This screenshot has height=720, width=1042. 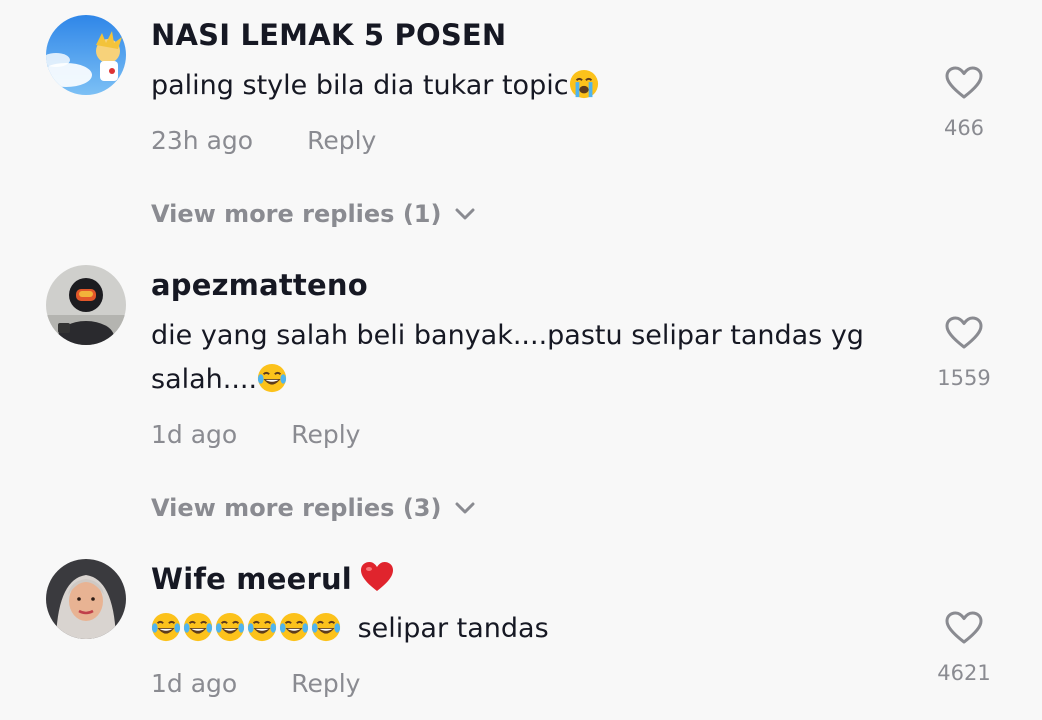 What do you see at coordinates (259, 285) in the screenshot?
I see `username: apezmatteno` at bounding box center [259, 285].